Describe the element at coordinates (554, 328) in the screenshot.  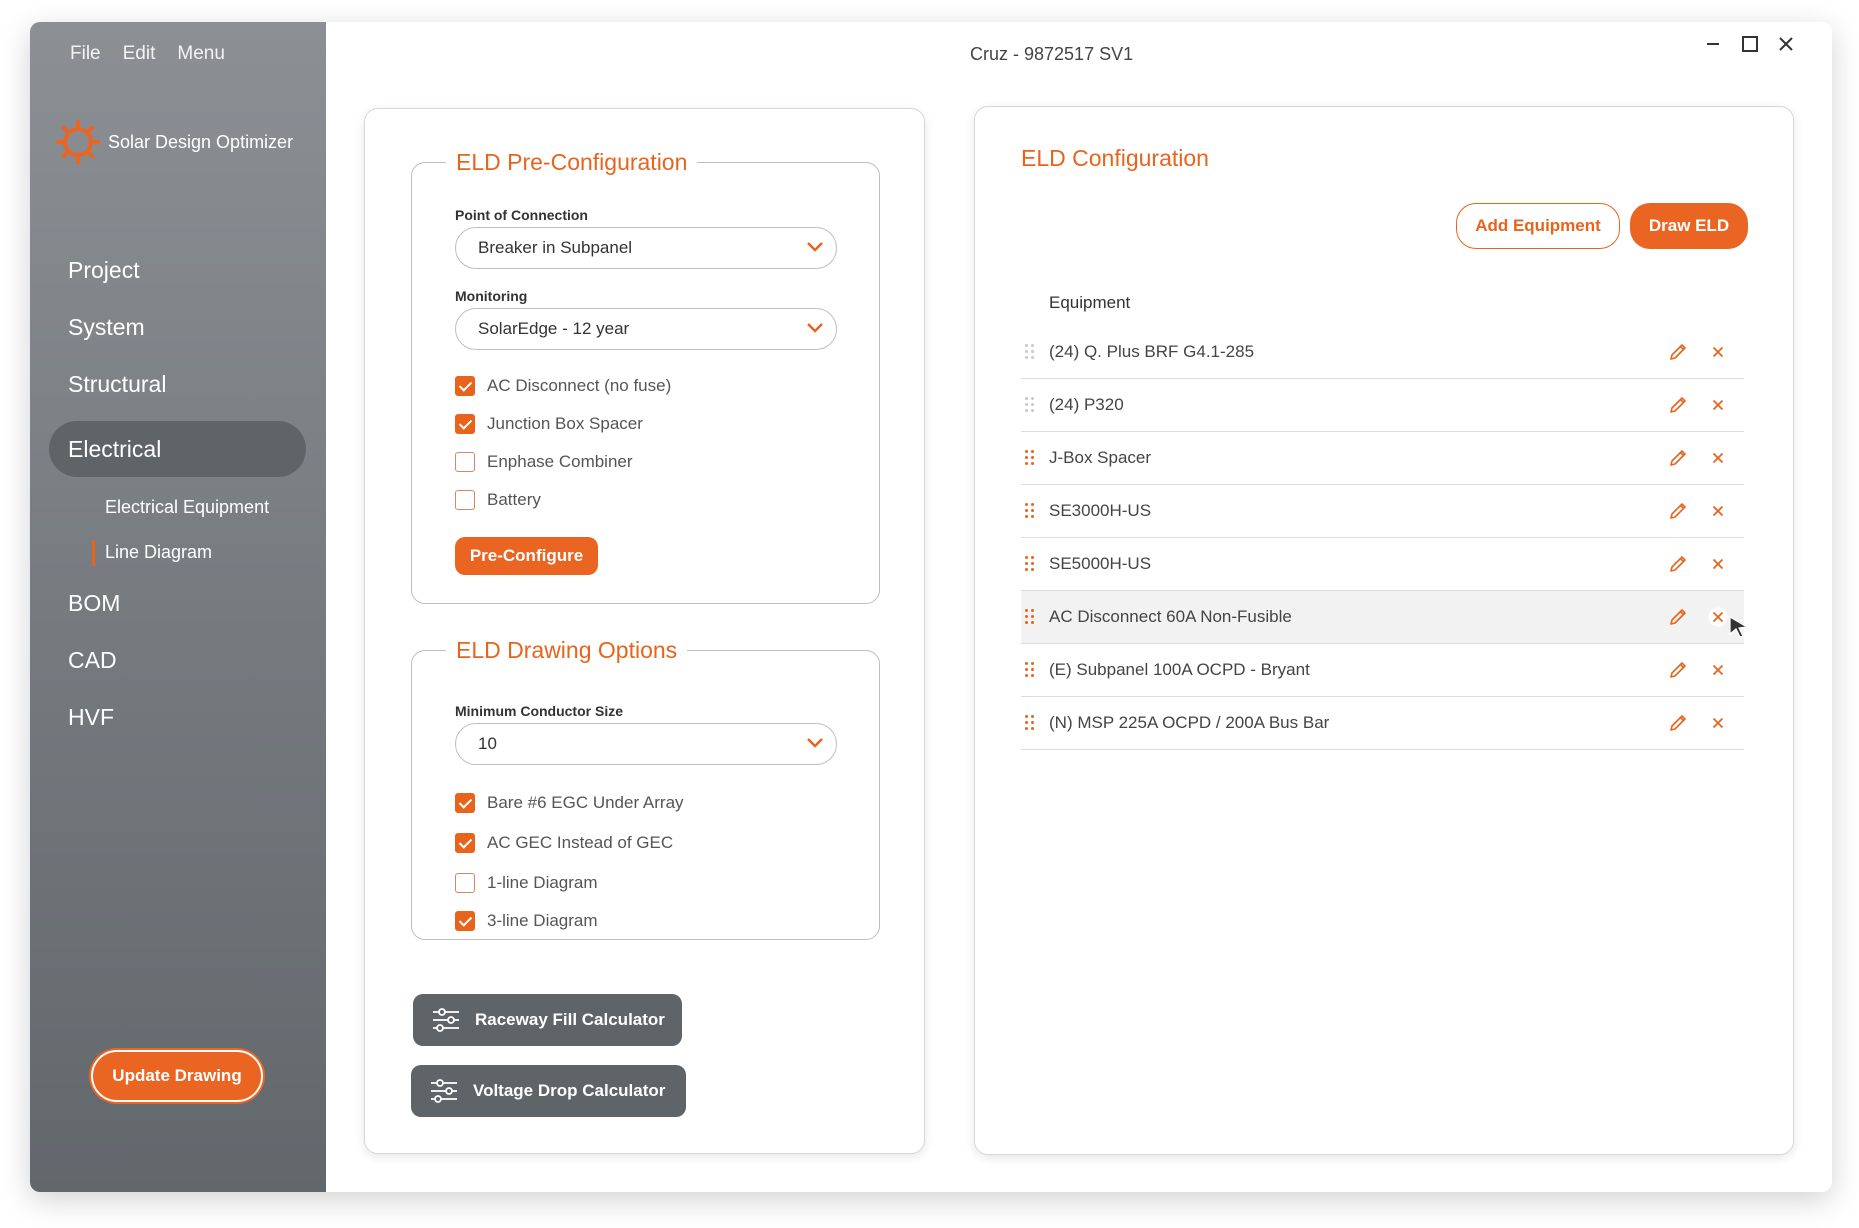
I see `monitoring-select-value: SolarEdge - 12 year` at that location.